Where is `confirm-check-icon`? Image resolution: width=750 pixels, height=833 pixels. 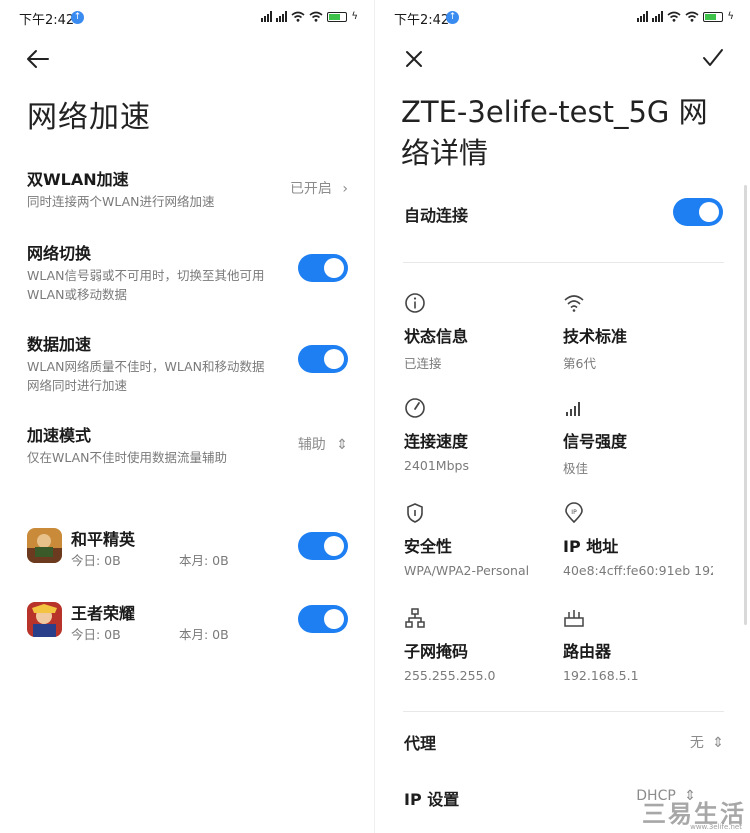
confirm-check-icon is located at coordinates (713, 58).